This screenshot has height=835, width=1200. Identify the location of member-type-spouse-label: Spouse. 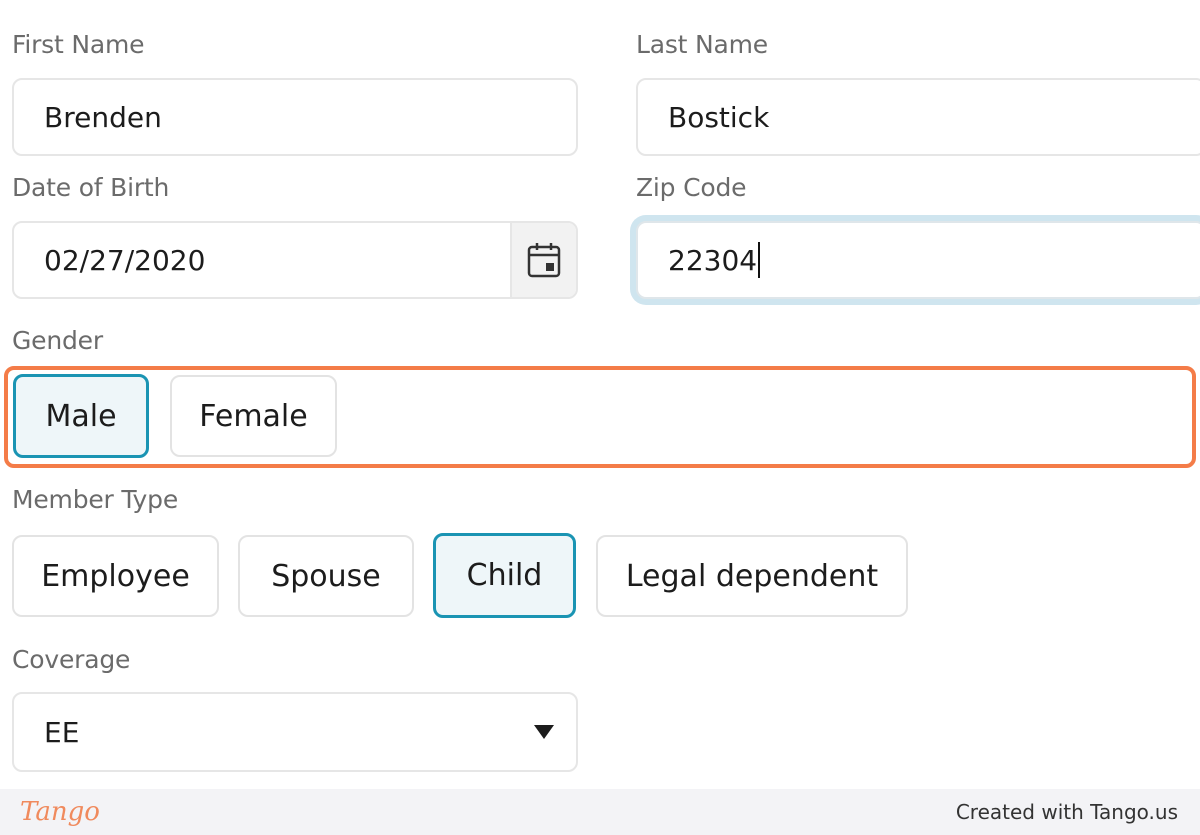
(326, 576).